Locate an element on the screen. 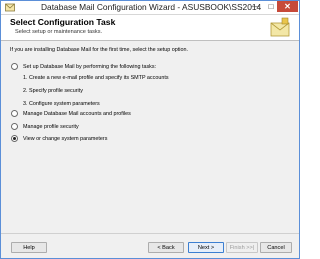 This screenshot has width=320, height=259. option-system-parameters-label: View or change system parameters is located at coordinates (65, 138).